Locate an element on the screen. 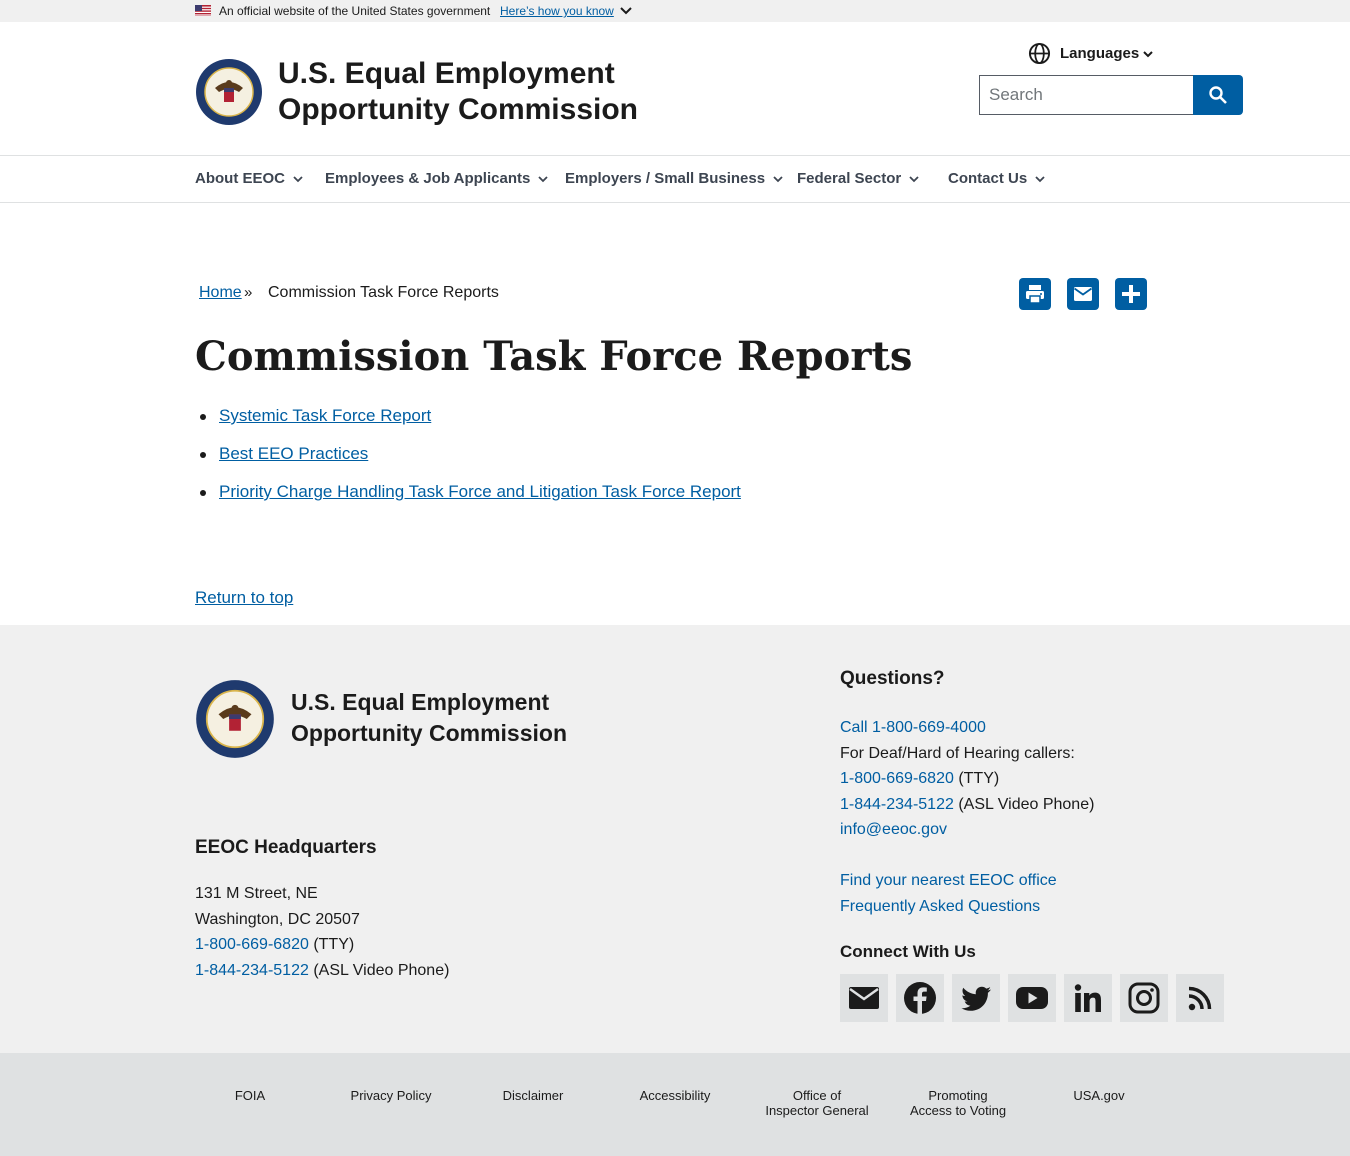  nav-item-label: Federal Sector is located at coordinates (849, 178).